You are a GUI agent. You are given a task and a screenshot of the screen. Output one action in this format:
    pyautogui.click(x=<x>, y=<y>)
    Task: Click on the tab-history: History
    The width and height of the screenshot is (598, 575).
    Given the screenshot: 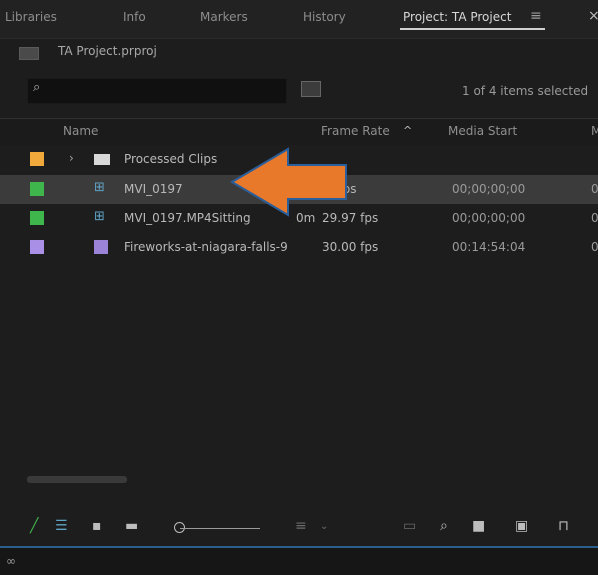 What is the action you would take?
    pyautogui.click(x=324, y=17)
    